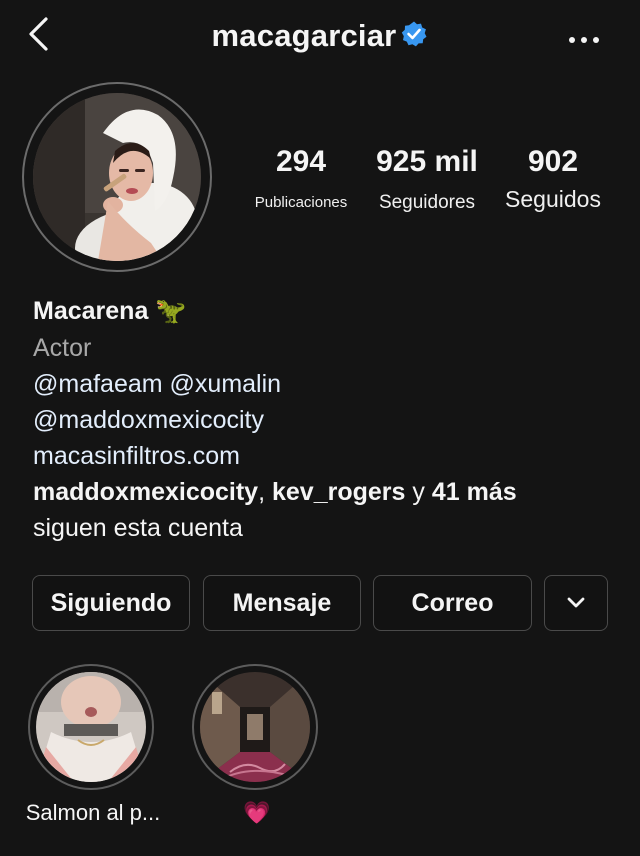 Image resolution: width=640 pixels, height=856 pixels. I want to click on dinosaur-emoji: 🦖, so click(171, 311).